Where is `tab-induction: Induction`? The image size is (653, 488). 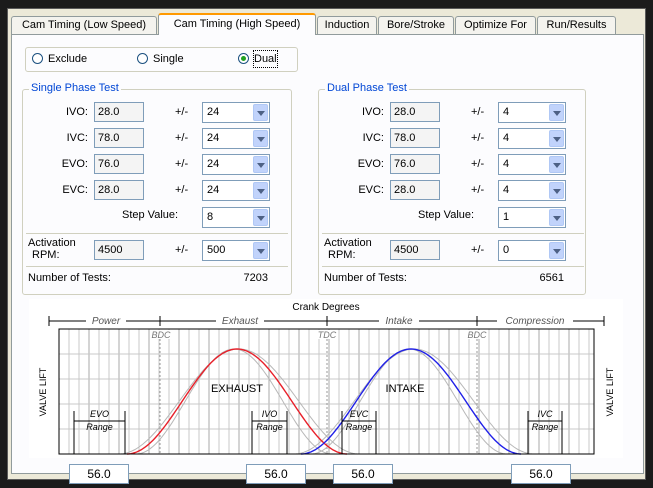
tab-induction: Induction is located at coordinates (347, 25).